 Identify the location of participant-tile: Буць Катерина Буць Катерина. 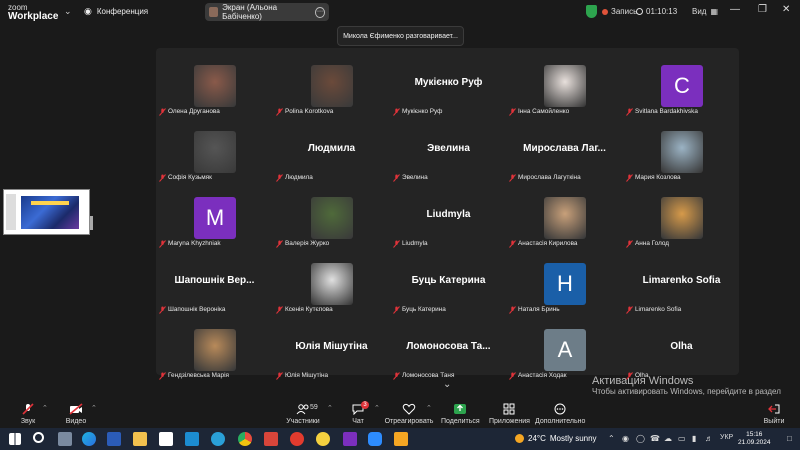
(448, 283).